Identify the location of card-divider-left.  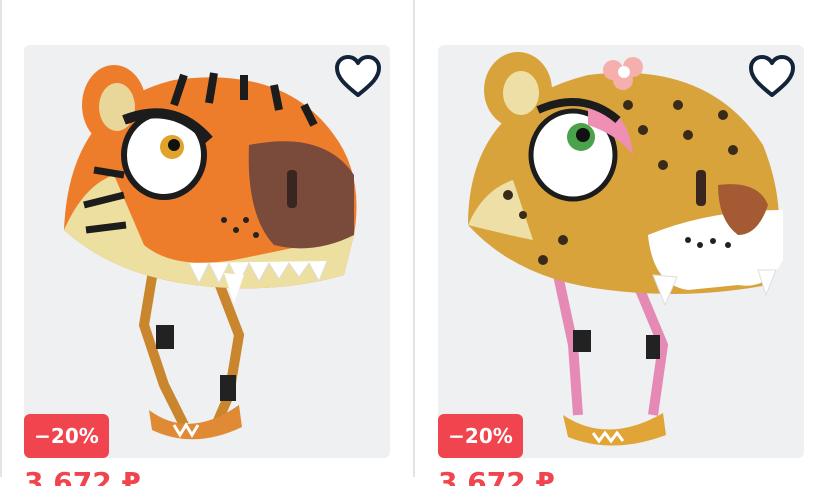
(1, 238).